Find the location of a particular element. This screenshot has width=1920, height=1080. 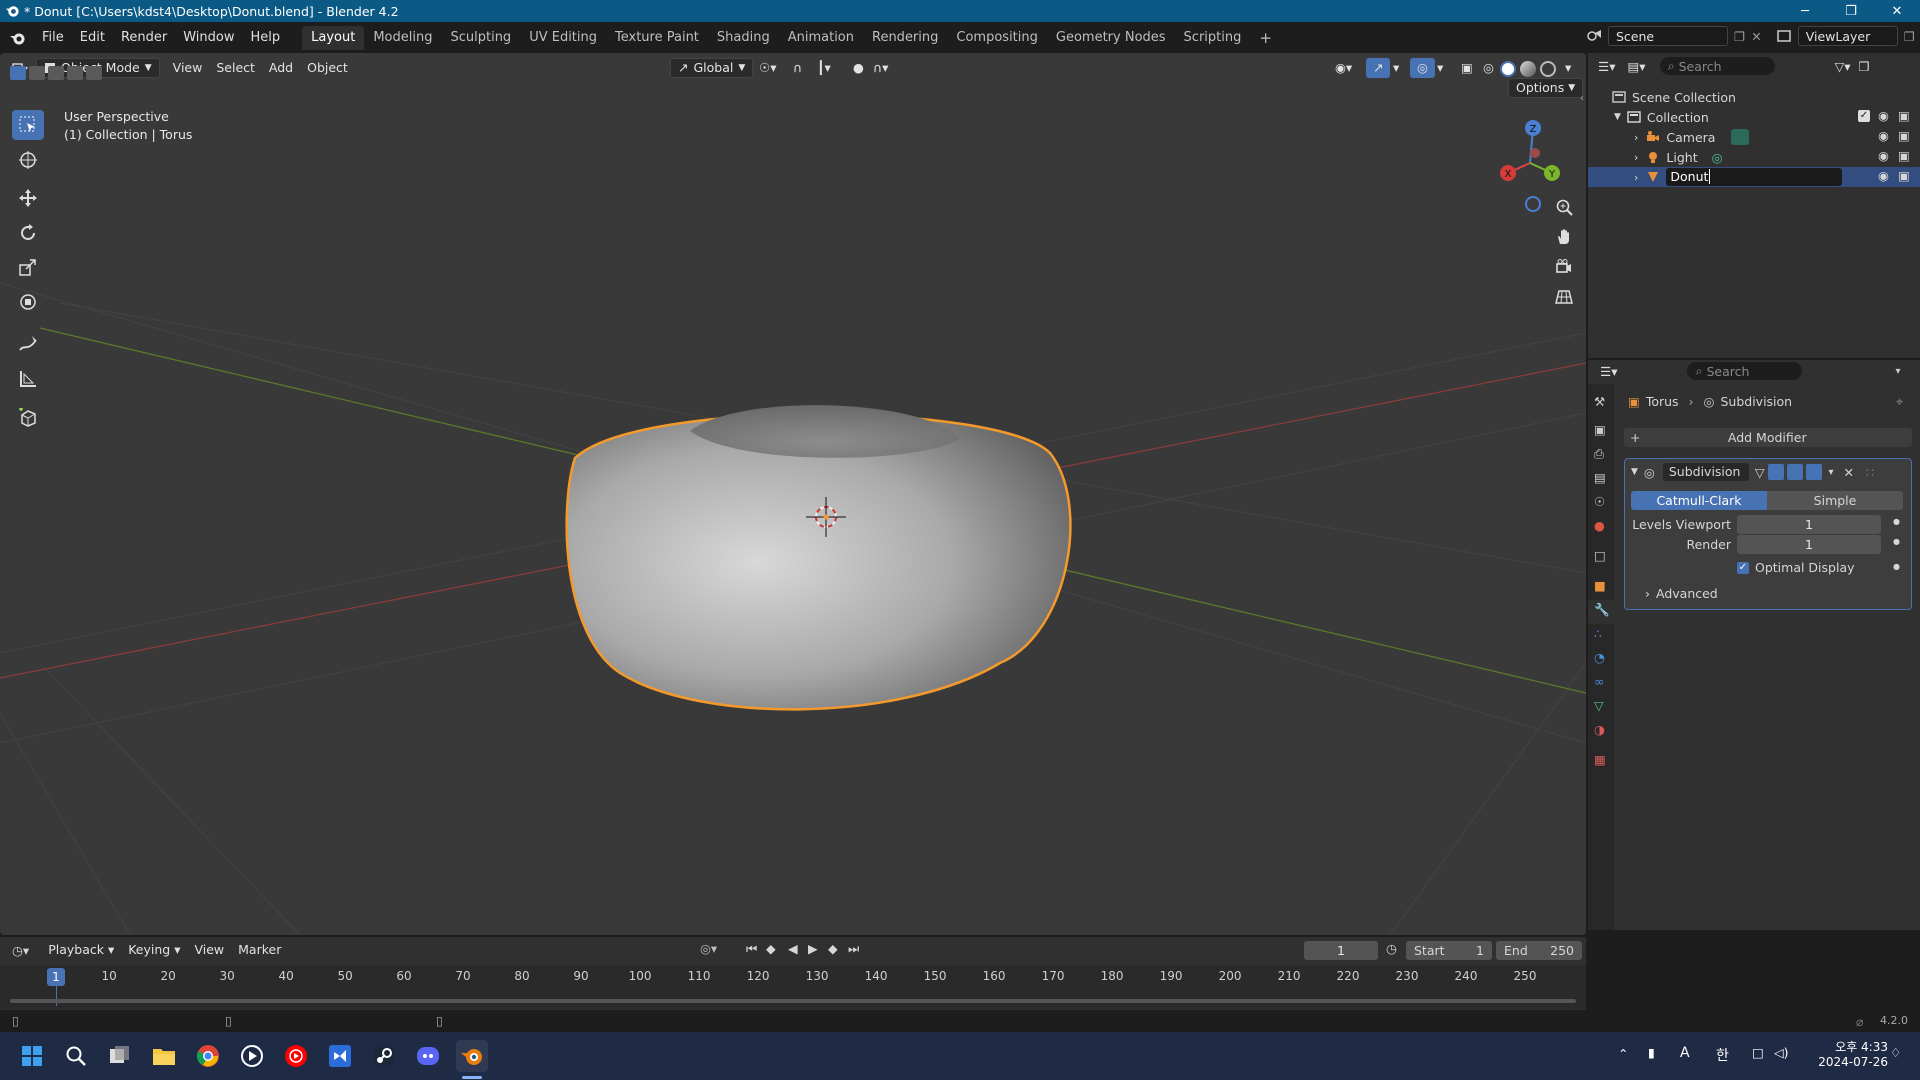

render-toggle-icon is located at coordinates (1814, 472).